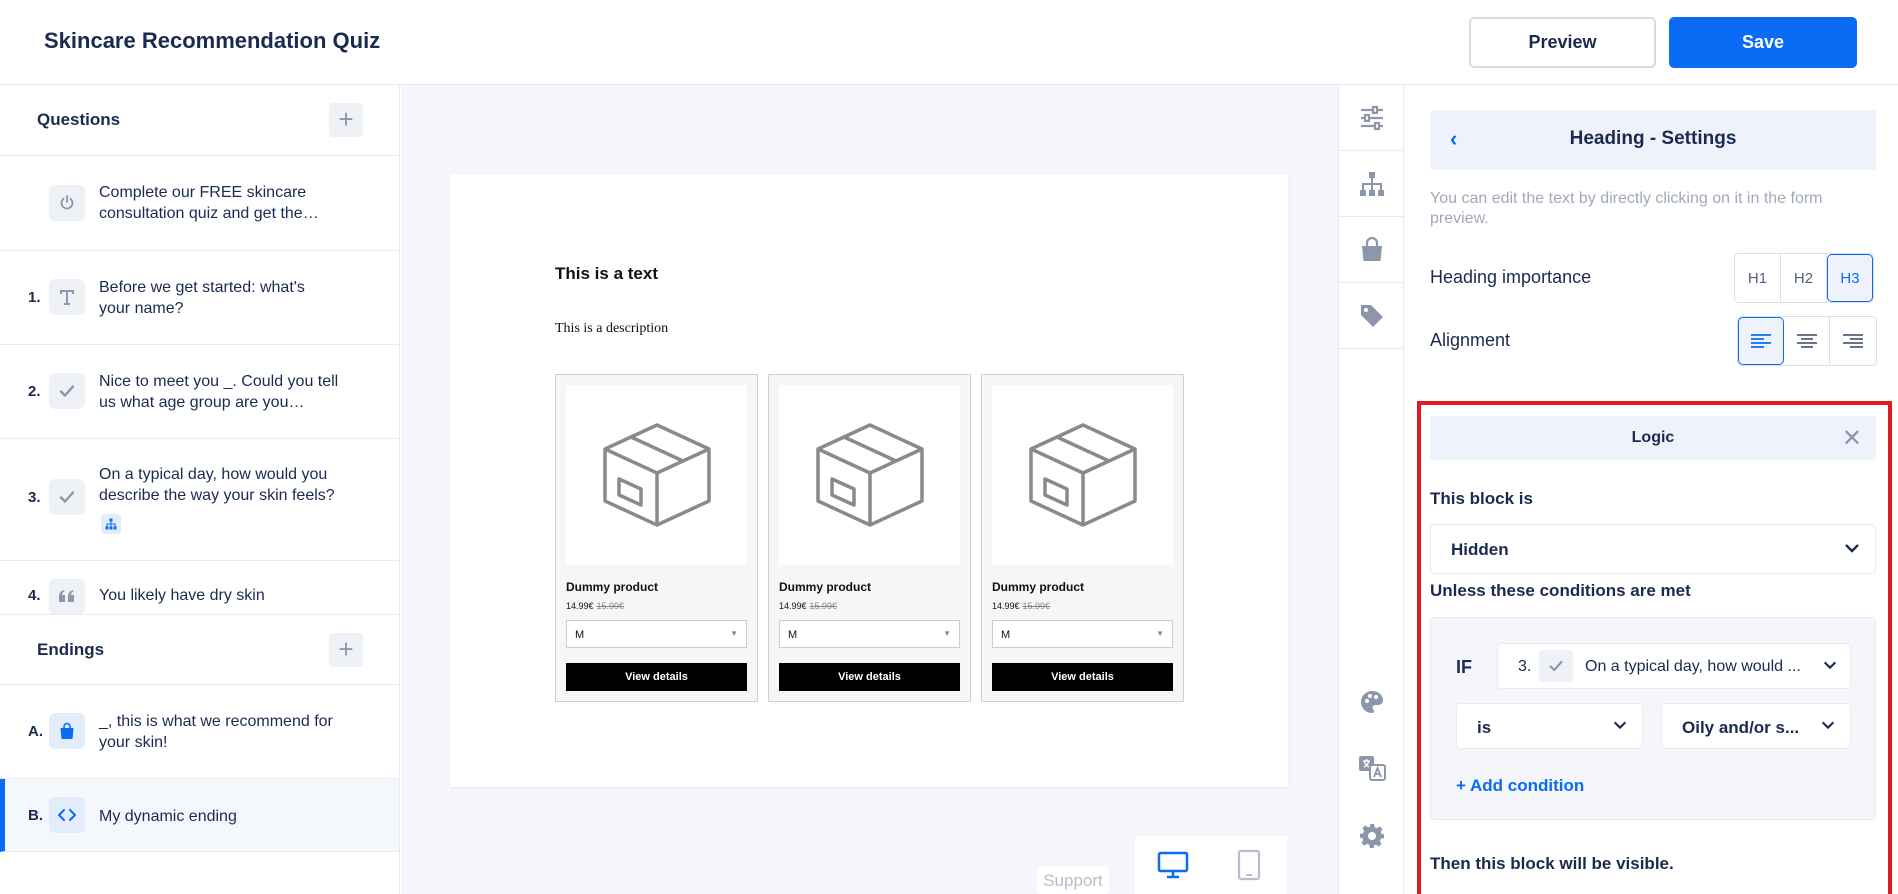  I want to click on translate-button, so click(1372, 768).